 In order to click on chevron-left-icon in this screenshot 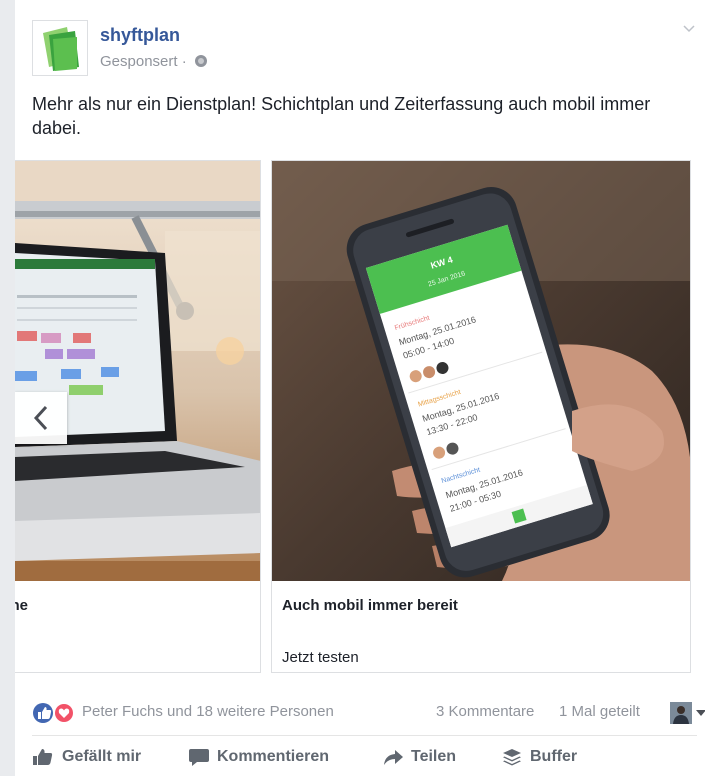, I will do `click(40, 418)`.